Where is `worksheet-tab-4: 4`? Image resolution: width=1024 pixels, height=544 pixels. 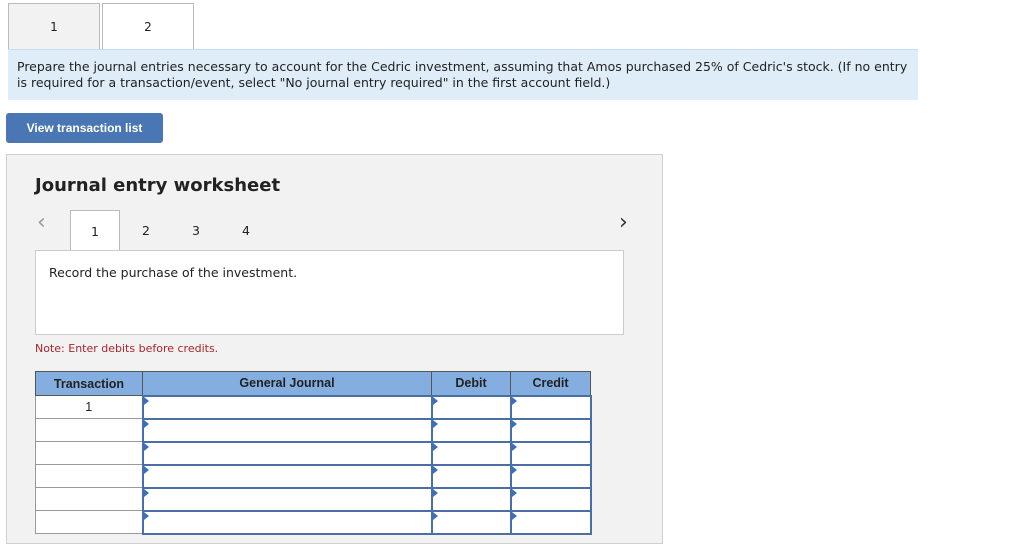
worksheet-tab-4: 4 is located at coordinates (246, 230).